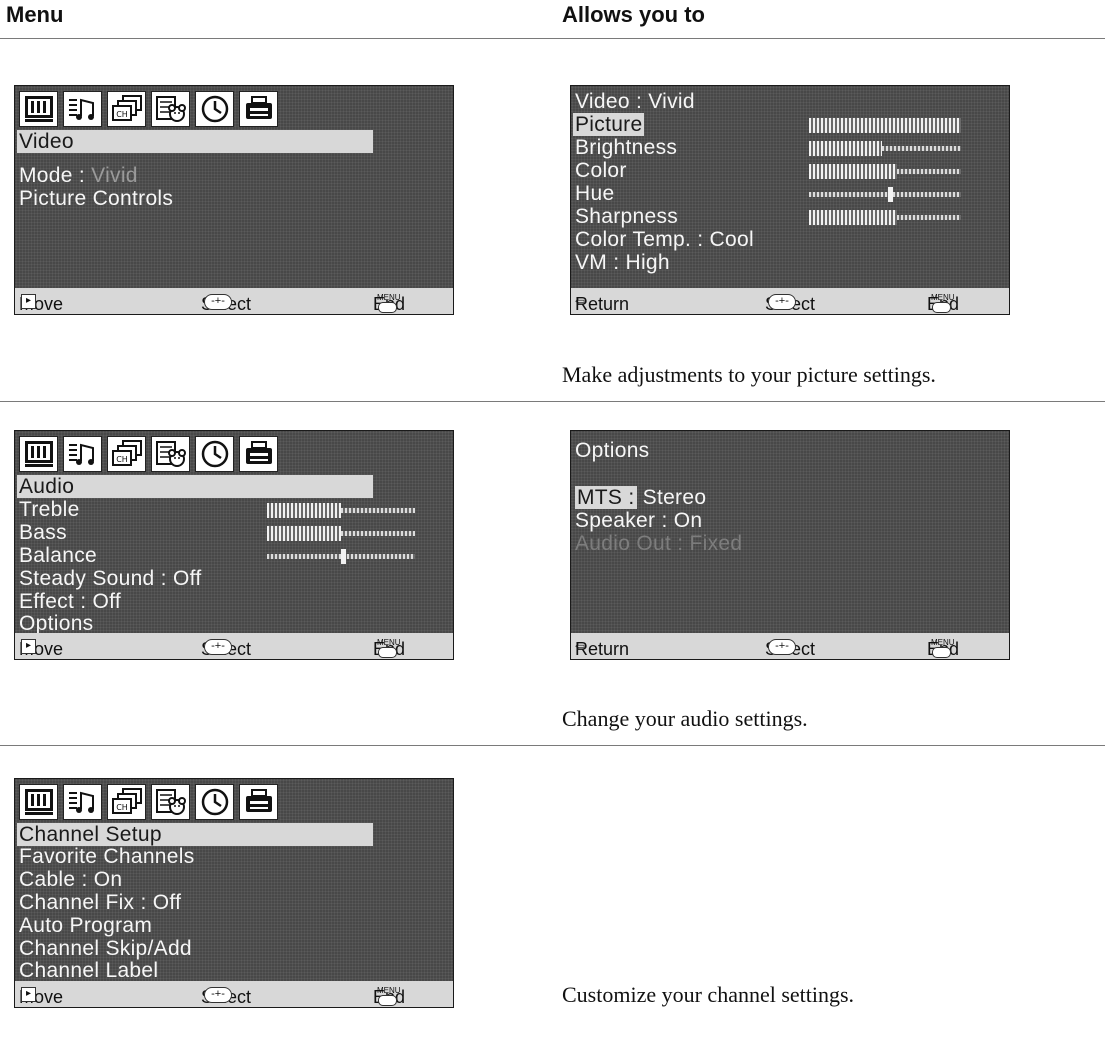 This screenshot has height=1037, width=1105. I want to click on bass-slider, so click(341, 533).